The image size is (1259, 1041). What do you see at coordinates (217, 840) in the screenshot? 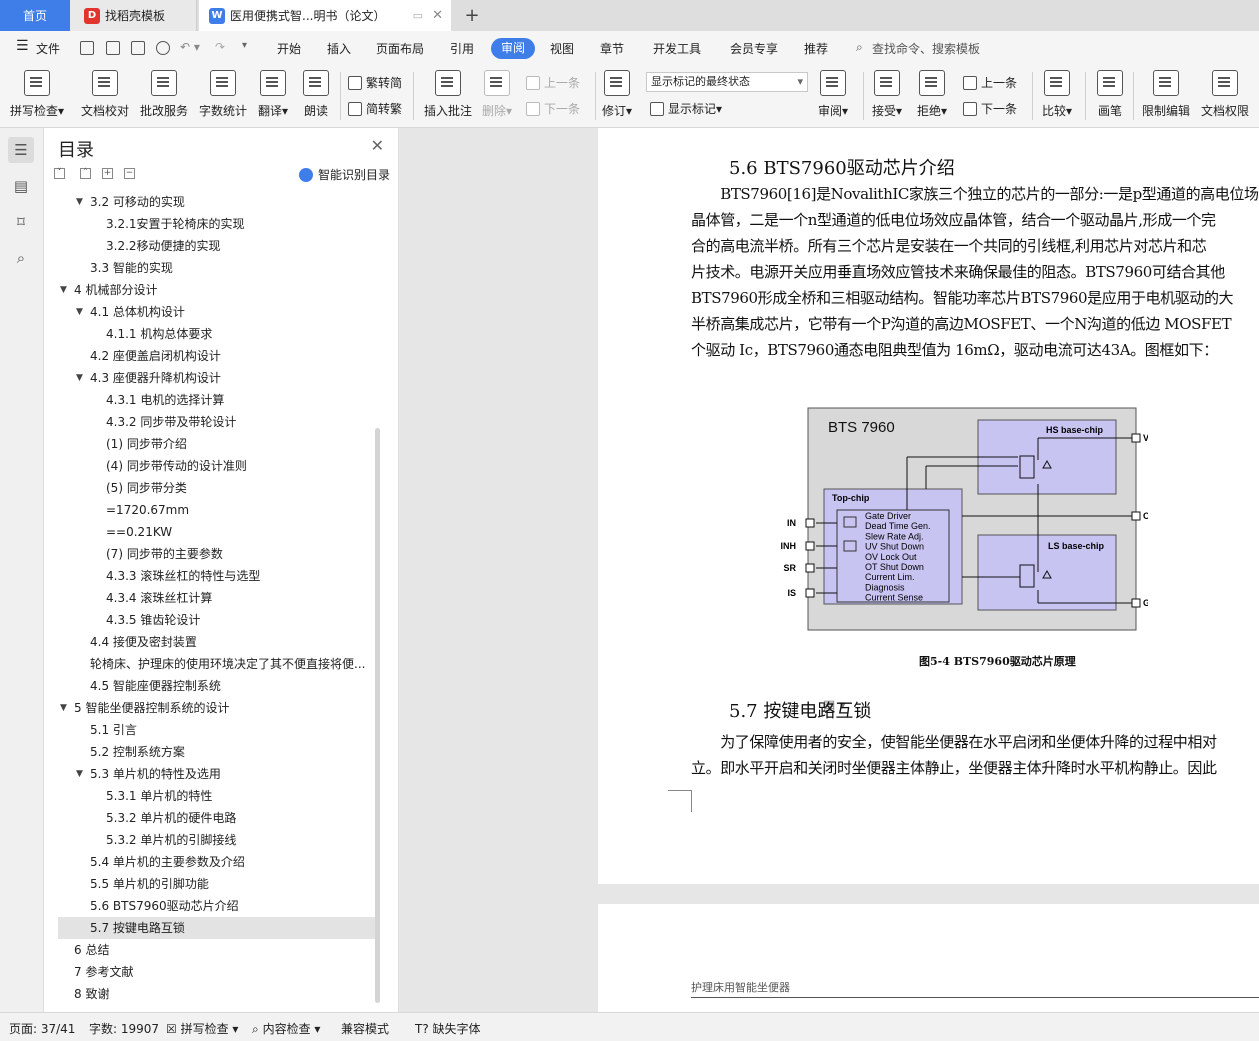
I see `toc-item: 5.3.2 单片机的引脚接线` at bounding box center [217, 840].